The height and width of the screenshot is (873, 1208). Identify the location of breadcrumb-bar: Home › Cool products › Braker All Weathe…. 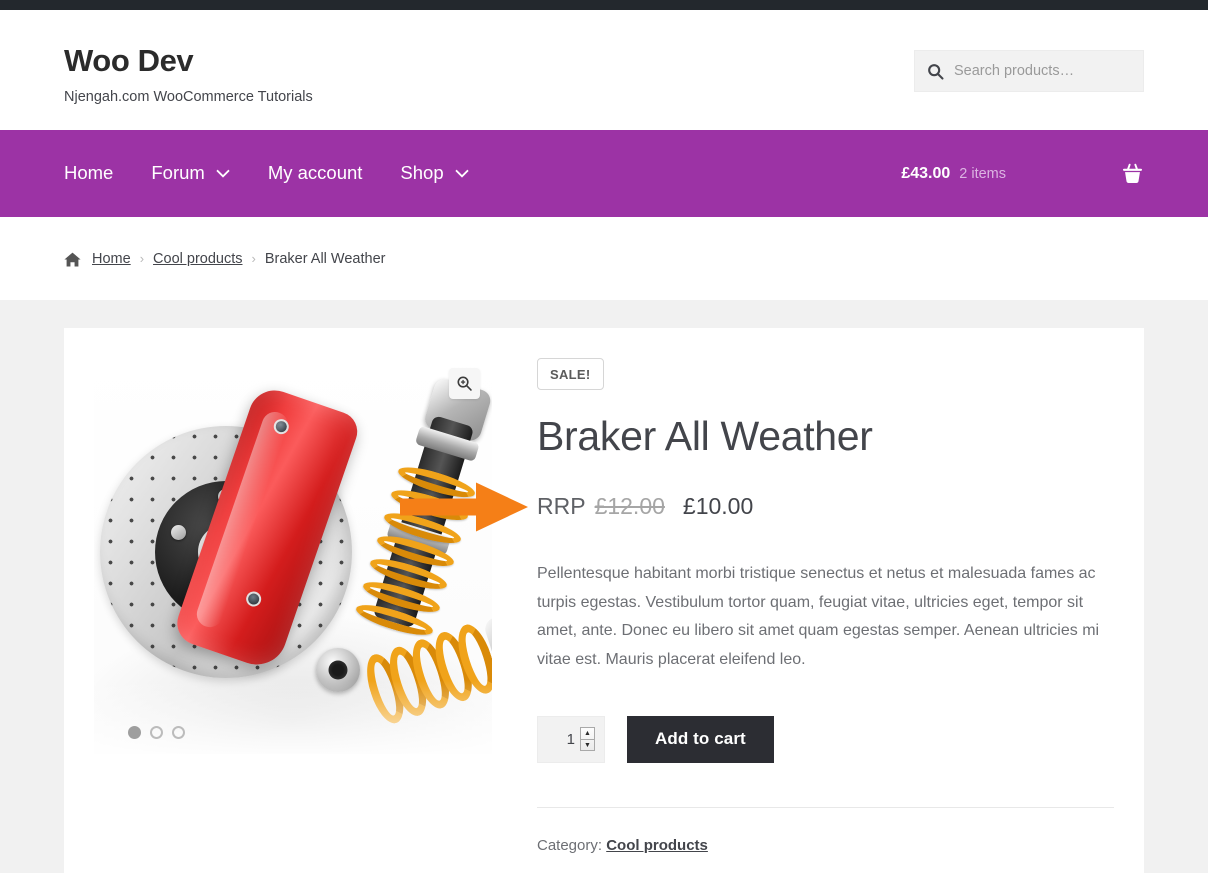
(604, 258).